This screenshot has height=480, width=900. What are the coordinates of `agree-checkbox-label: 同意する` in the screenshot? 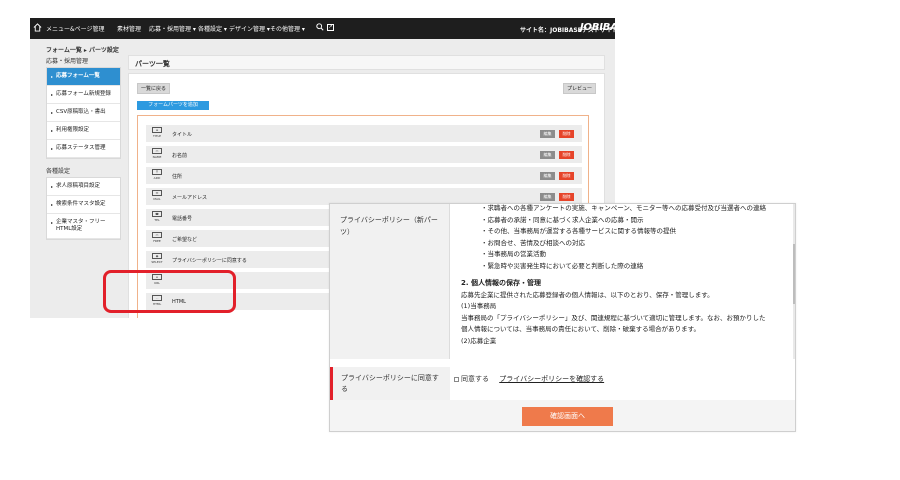 It's located at (475, 379).